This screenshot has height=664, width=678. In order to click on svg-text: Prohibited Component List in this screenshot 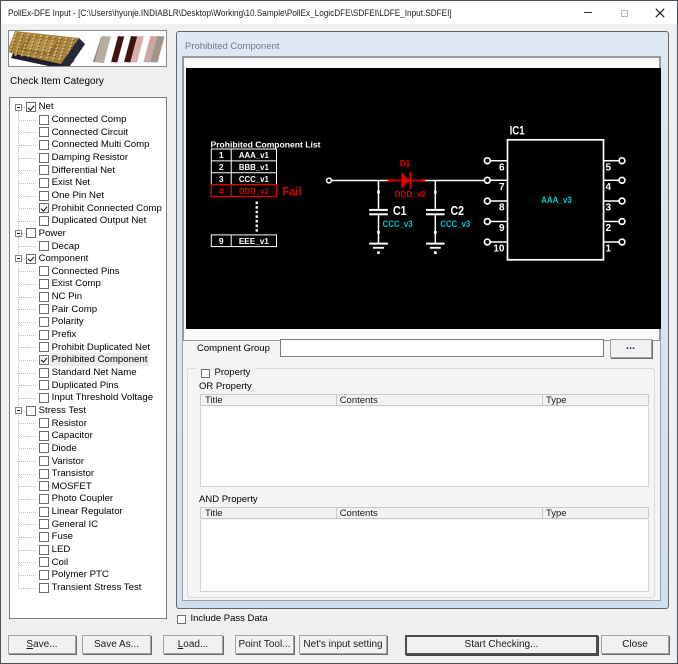, I will do `click(265, 145)`.